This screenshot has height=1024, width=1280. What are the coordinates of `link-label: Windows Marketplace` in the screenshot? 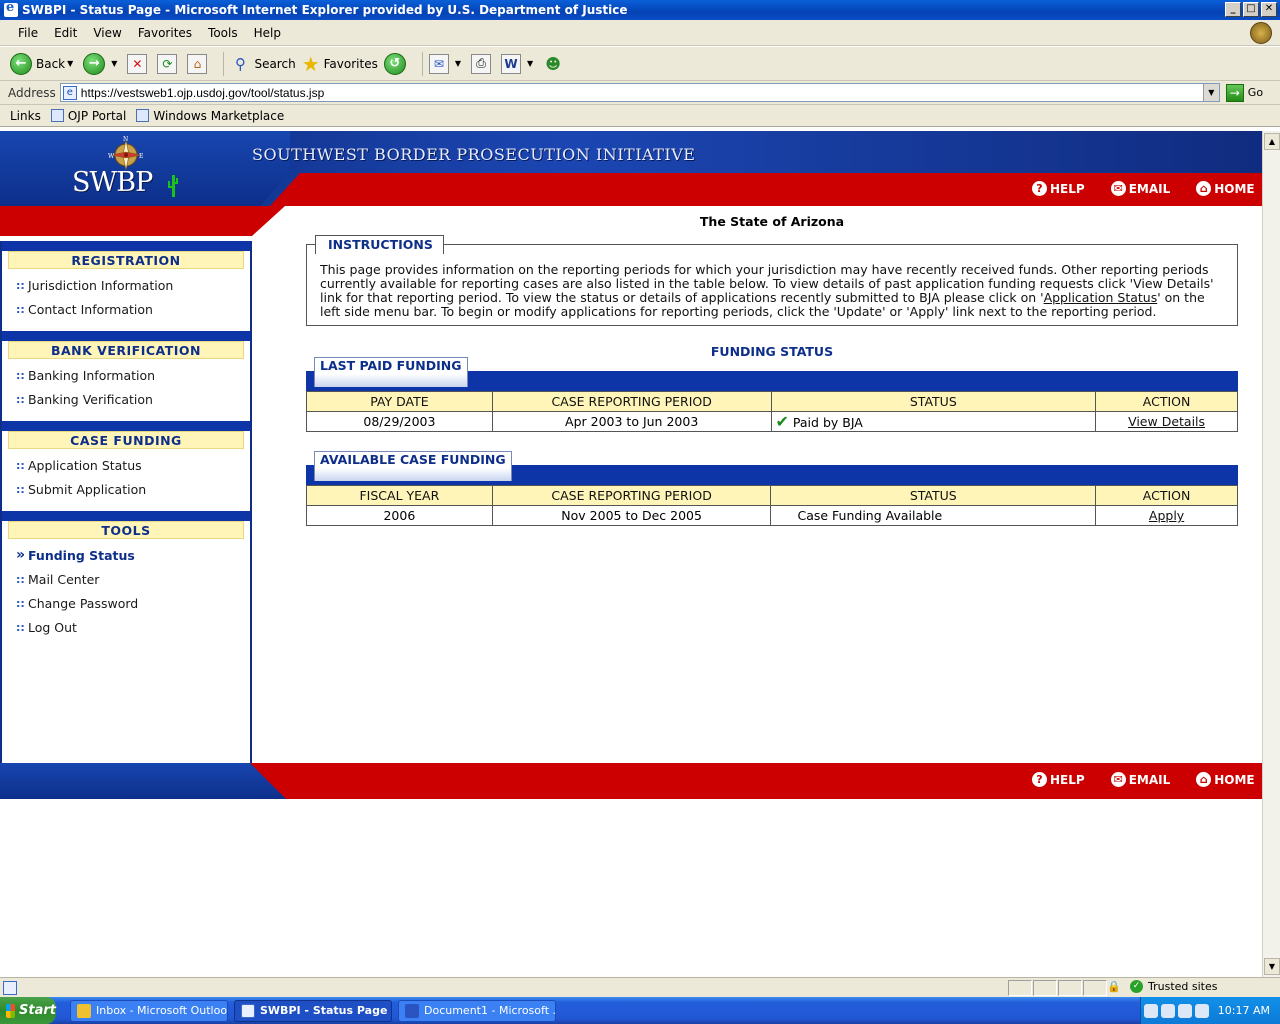 It's located at (219, 115).